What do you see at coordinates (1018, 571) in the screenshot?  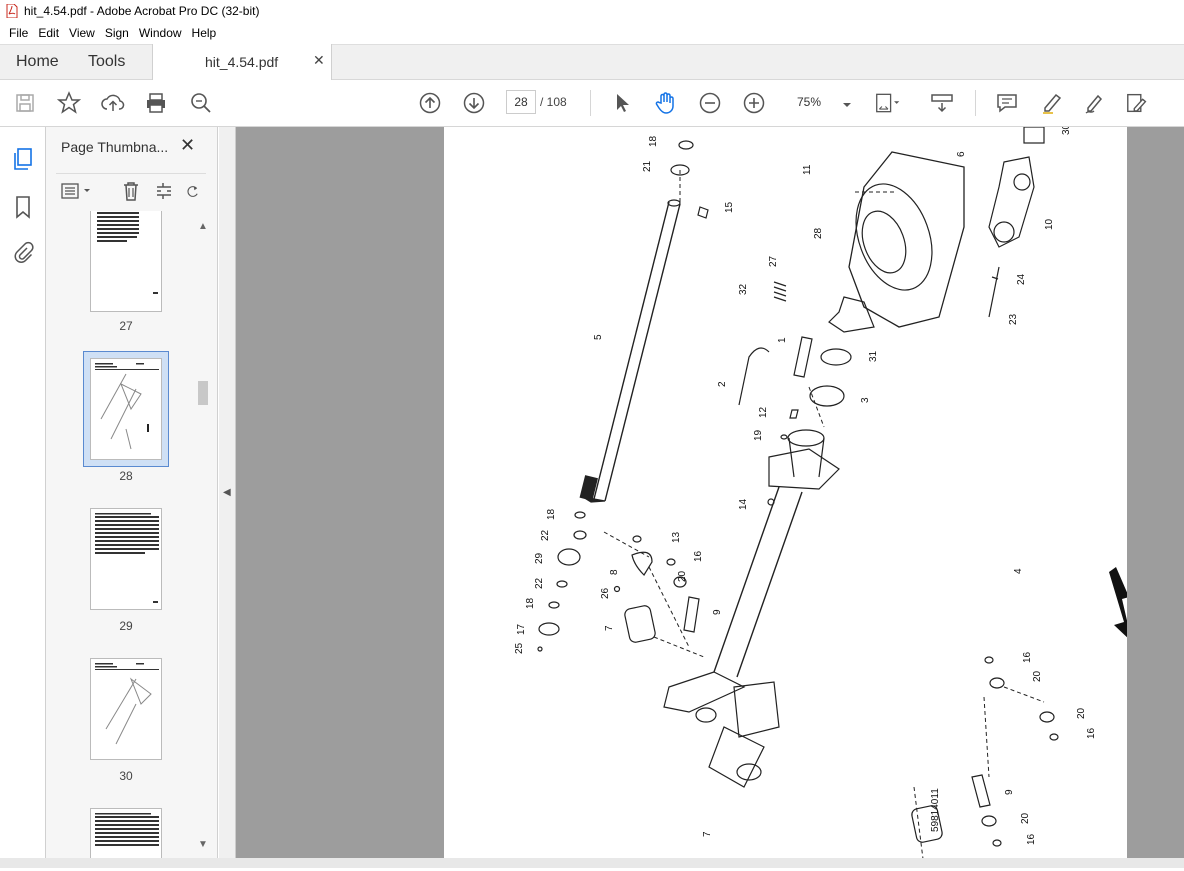 I see `part-callout-label: 4` at bounding box center [1018, 571].